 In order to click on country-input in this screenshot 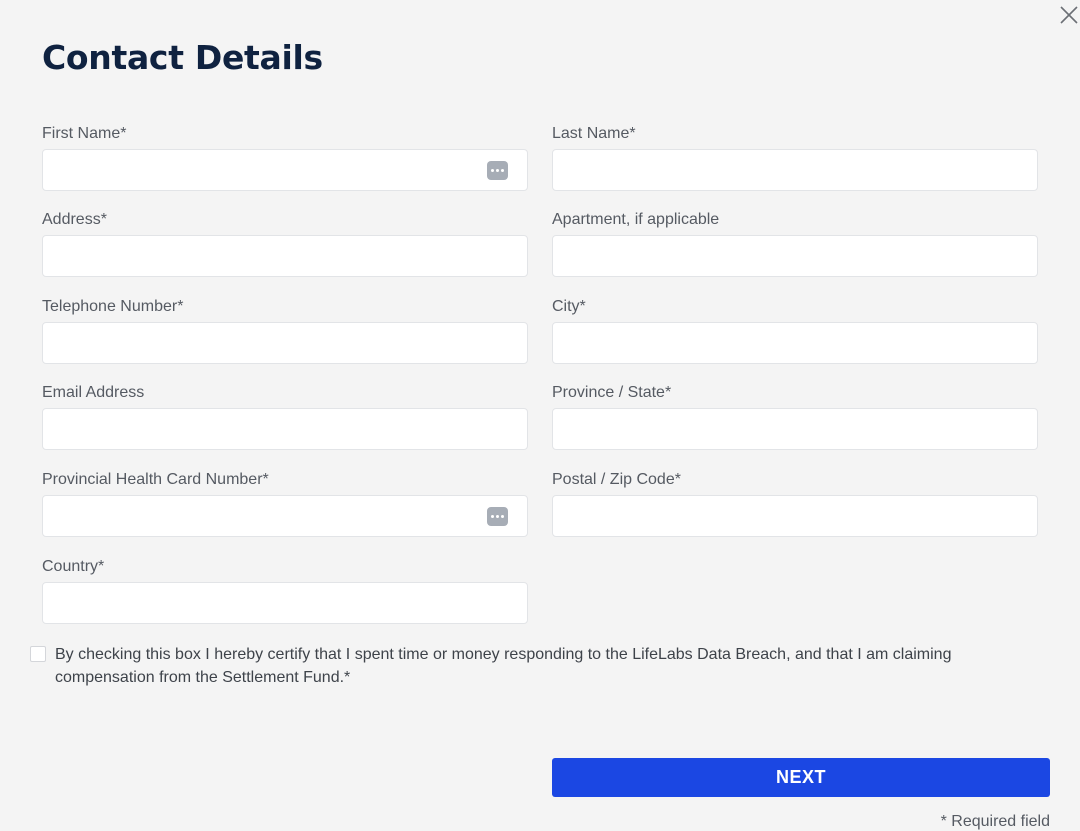, I will do `click(285, 603)`.